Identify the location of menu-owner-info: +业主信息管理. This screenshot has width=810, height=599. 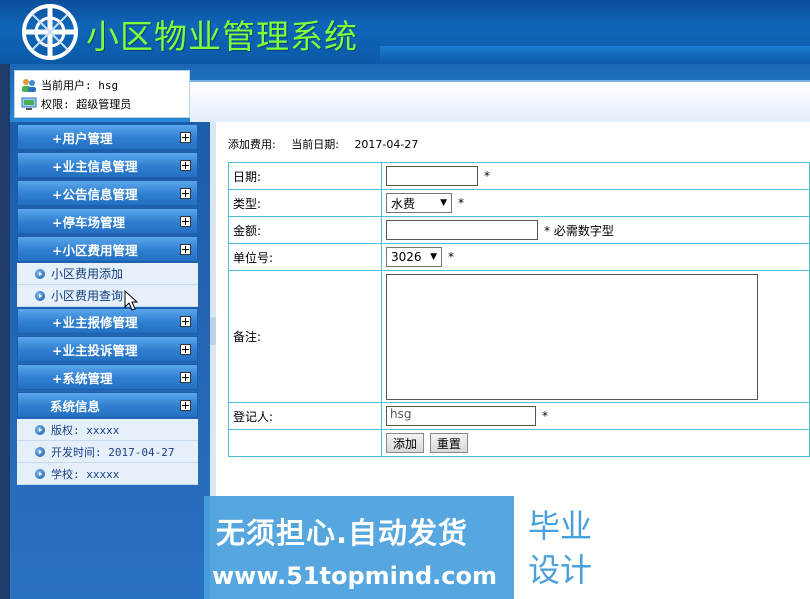
(107, 165).